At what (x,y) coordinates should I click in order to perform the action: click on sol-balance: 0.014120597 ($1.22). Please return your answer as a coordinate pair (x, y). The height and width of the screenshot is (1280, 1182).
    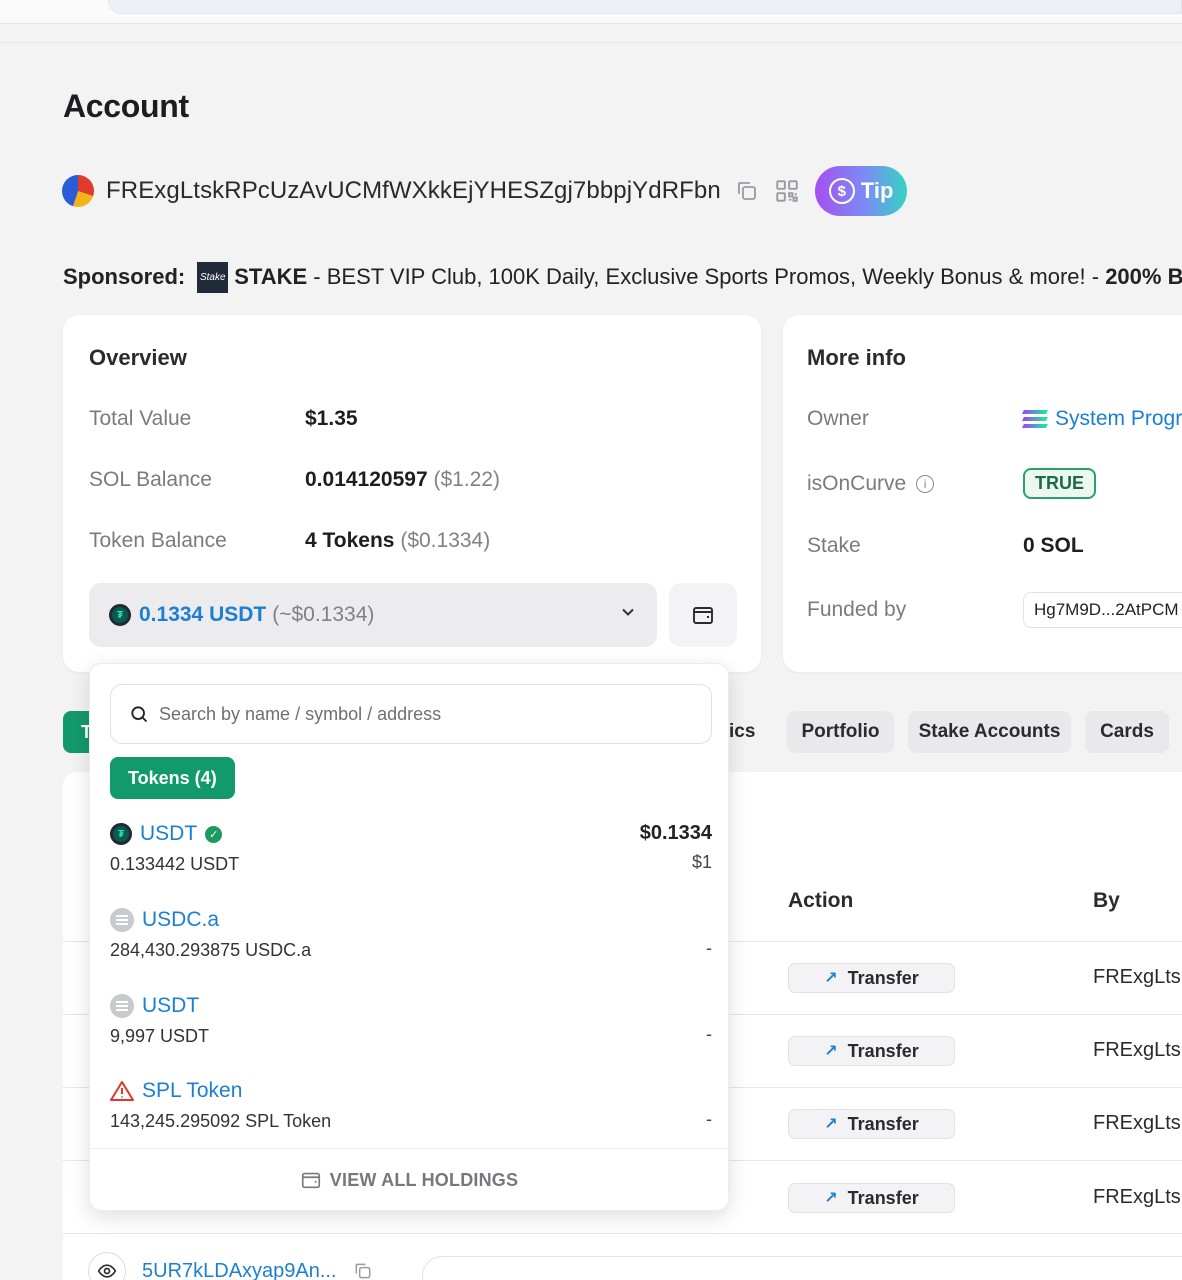
    Looking at the image, I should click on (402, 480).